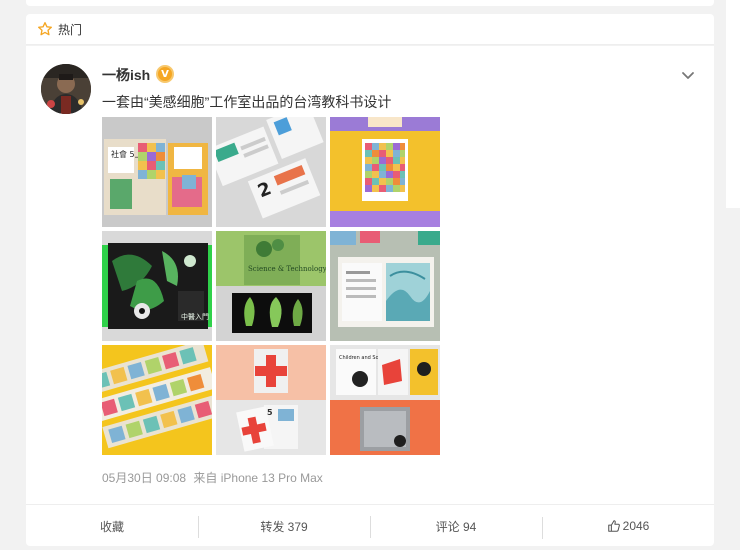 This screenshot has height=550, width=740. What do you see at coordinates (127, 154) in the screenshot?
I see `book-title-text: 社會 5上` at bounding box center [127, 154].